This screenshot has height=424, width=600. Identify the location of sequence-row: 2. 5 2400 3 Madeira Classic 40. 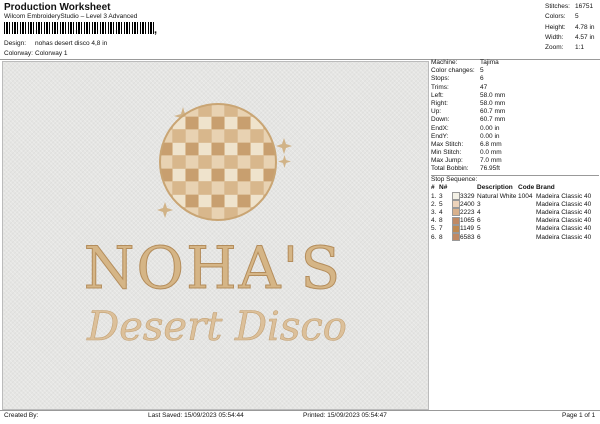
(511, 204).